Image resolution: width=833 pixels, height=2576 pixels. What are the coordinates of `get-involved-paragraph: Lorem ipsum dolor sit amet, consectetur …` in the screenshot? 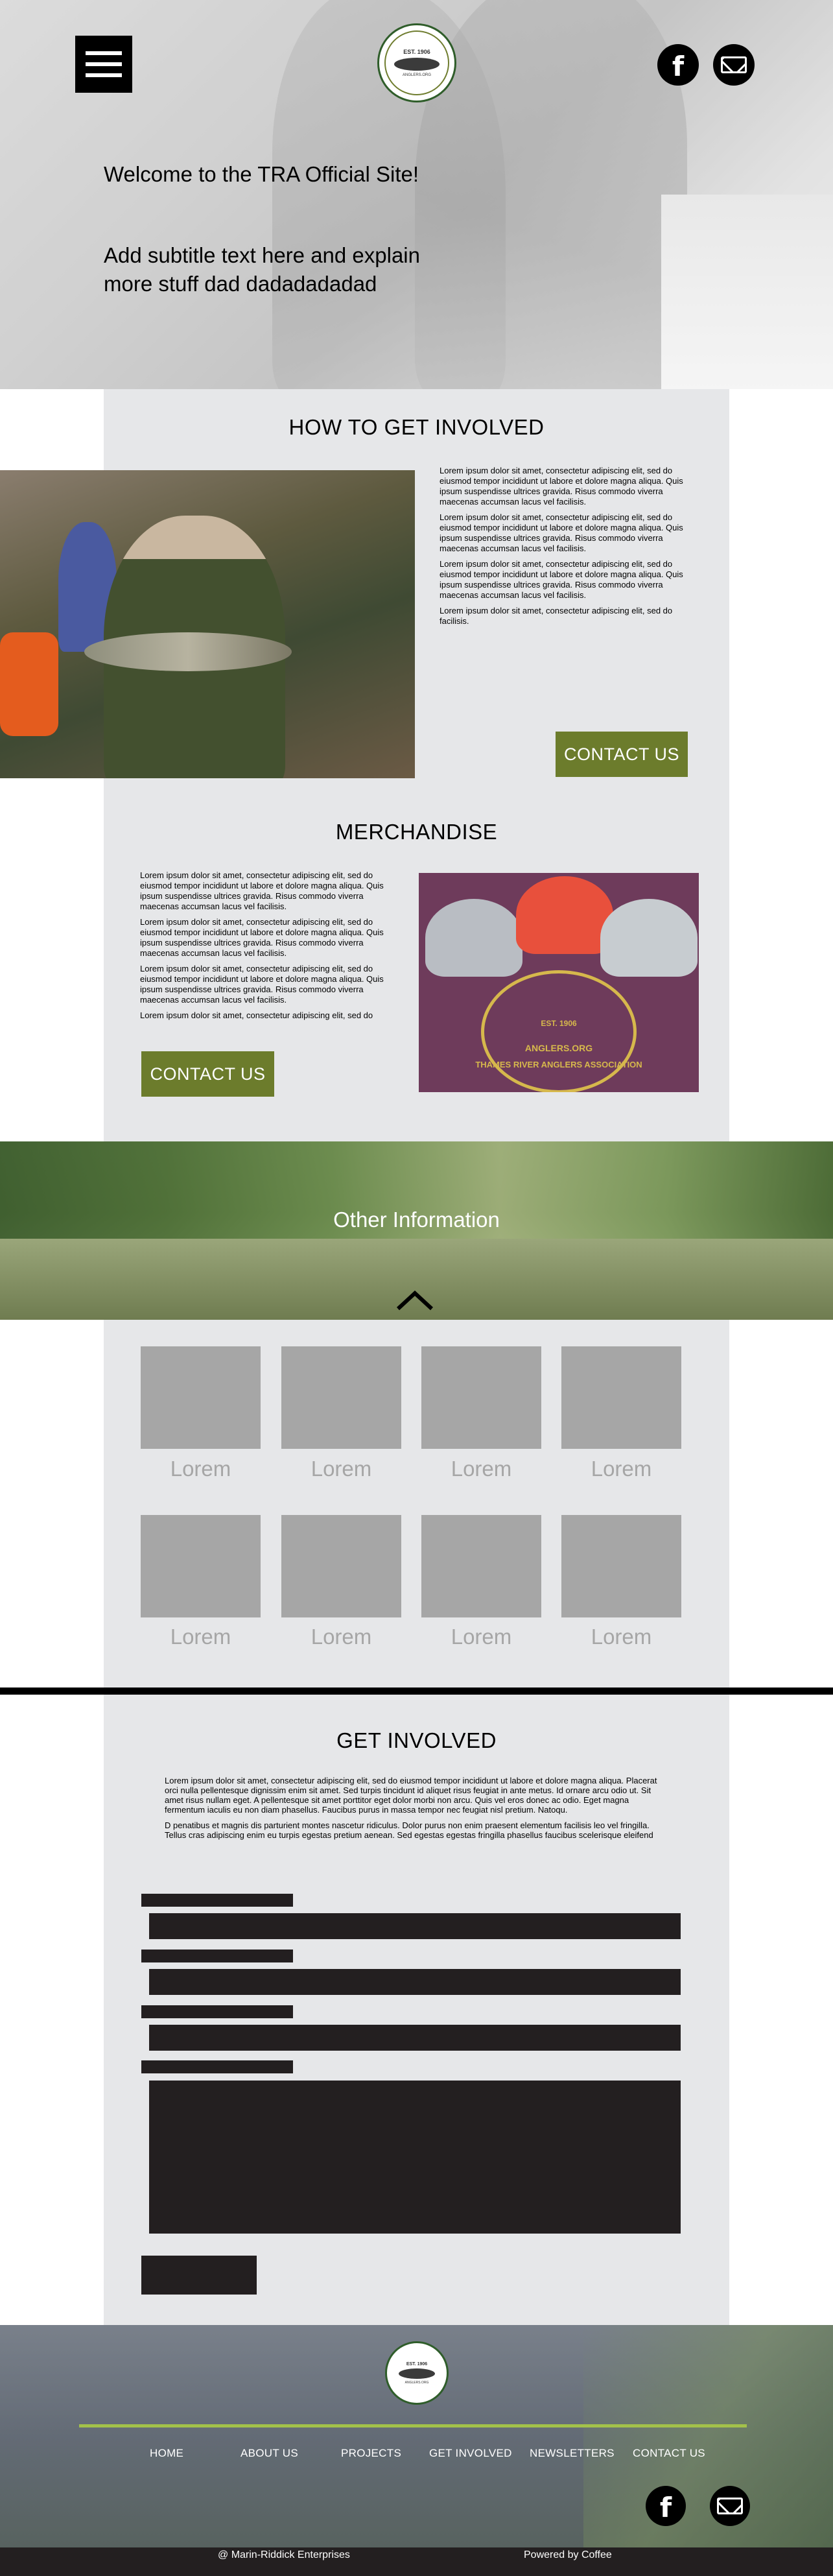 It's located at (411, 1795).